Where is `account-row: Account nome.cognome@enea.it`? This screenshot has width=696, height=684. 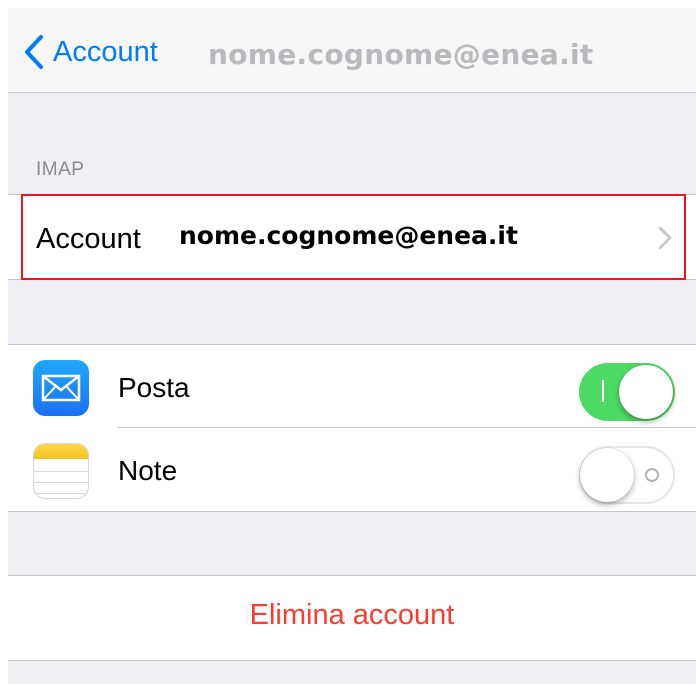 account-row: Account nome.cognome@enea.it is located at coordinates (352, 237).